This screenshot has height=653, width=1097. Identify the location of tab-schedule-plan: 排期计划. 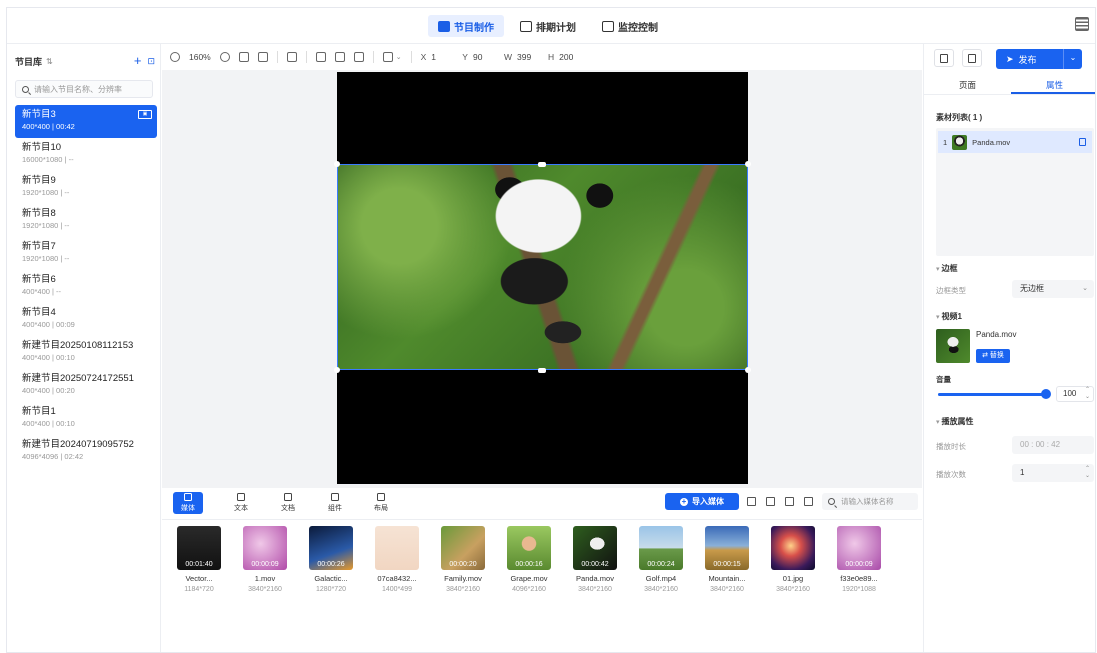
(548, 26).